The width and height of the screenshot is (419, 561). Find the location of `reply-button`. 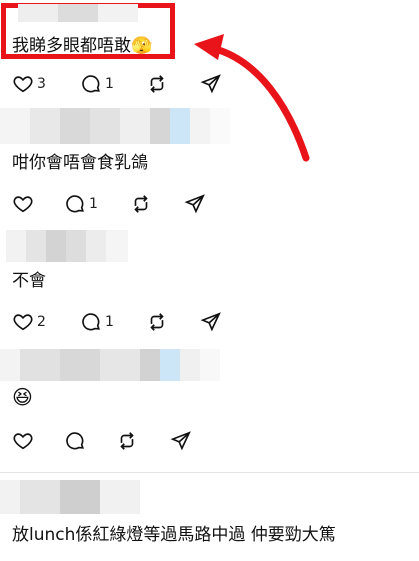

reply-button is located at coordinates (75, 441).